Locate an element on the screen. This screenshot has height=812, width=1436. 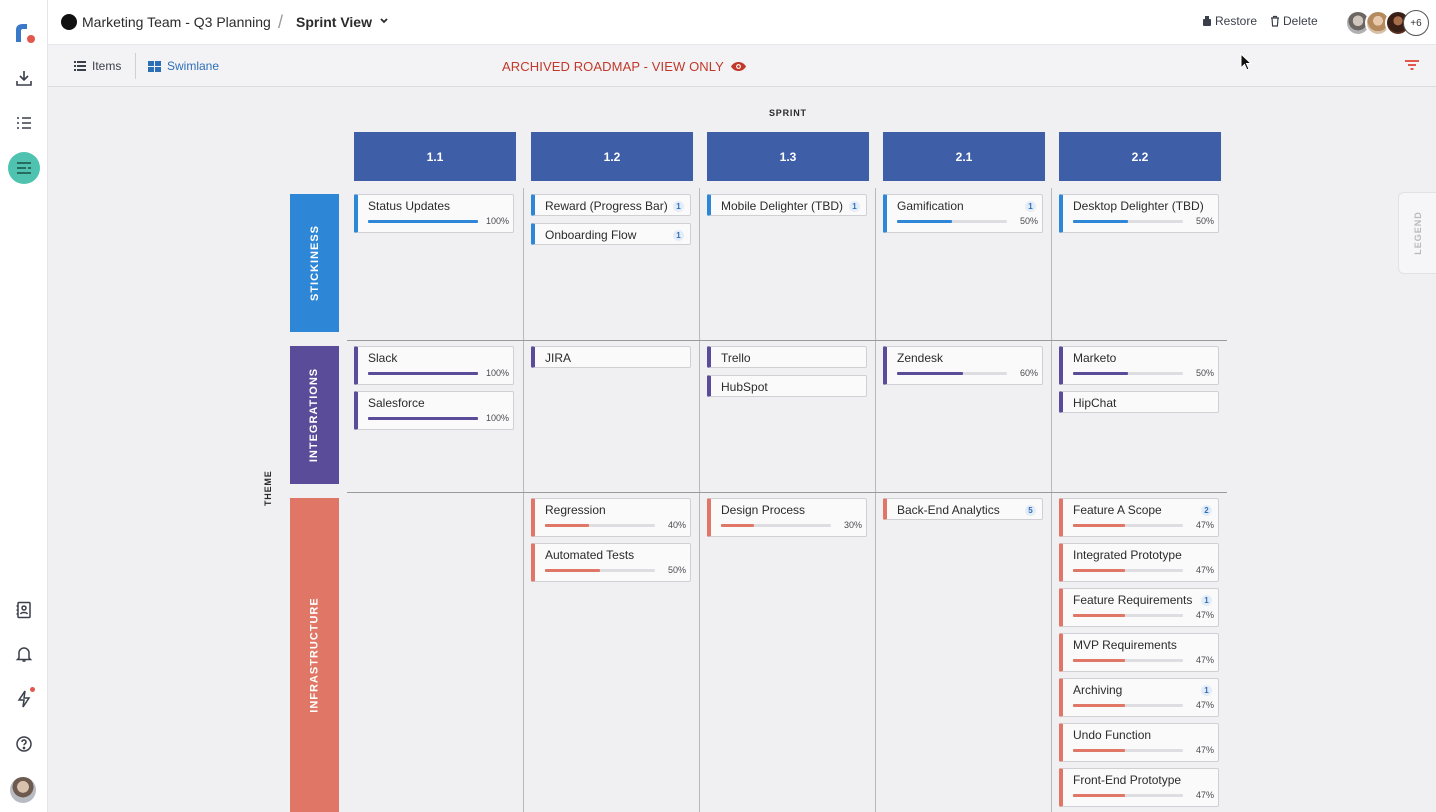
roadmap-card: JIRA is located at coordinates (611, 357).